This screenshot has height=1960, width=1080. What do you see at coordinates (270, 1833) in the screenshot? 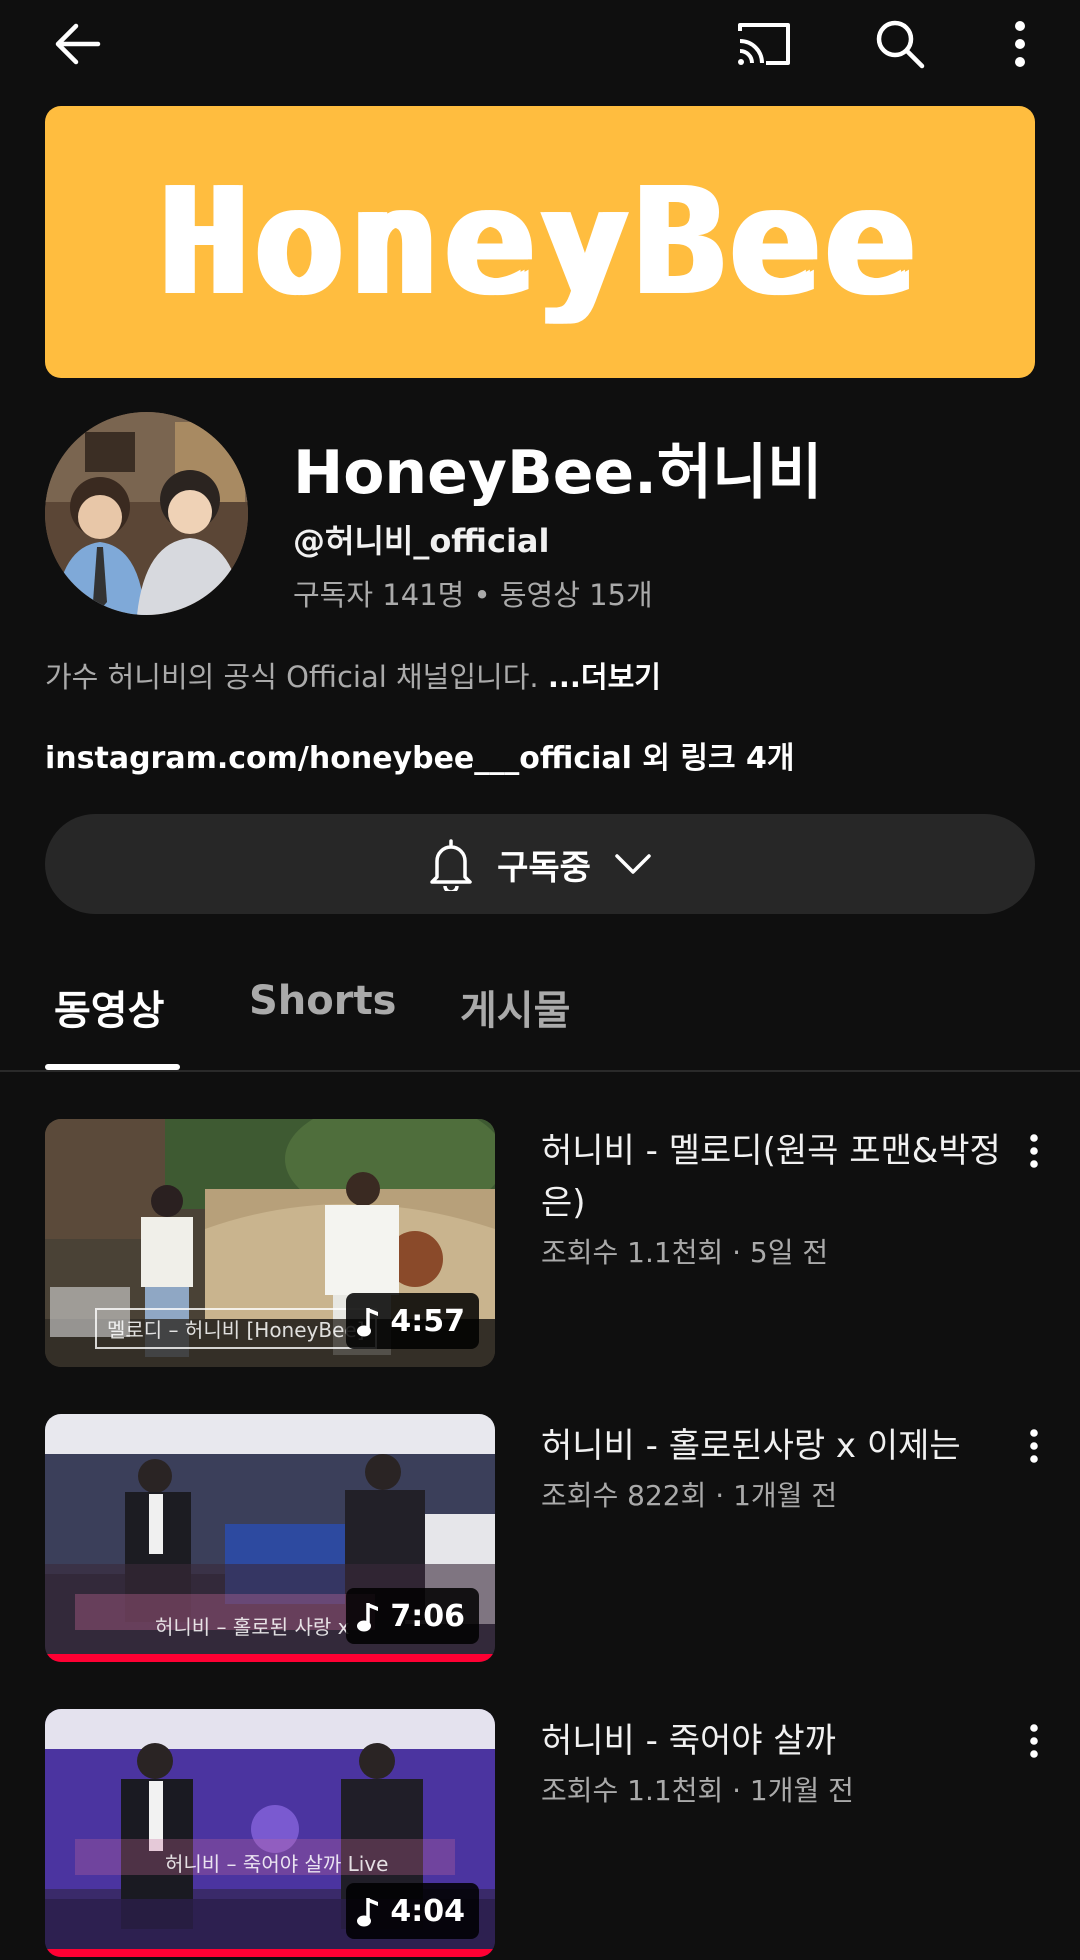
I see `video-thumbnail: 허니비 – 죽어야 살까 Live 4:04` at bounding box center [270, 1833].